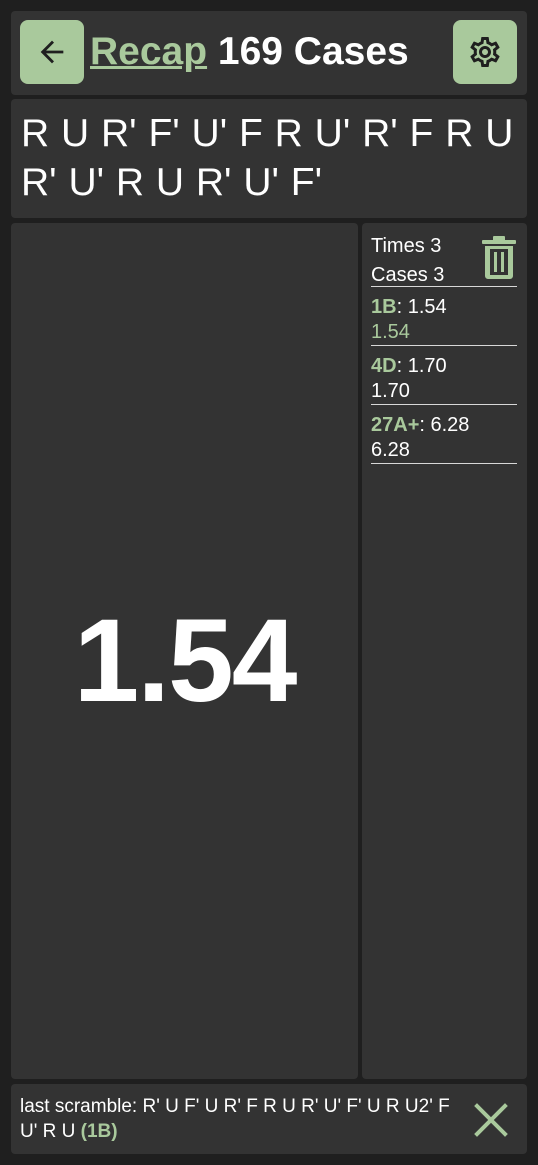 This screenshot has height=1165, width=538. I want to click on close-icon, so click(491, 1120).